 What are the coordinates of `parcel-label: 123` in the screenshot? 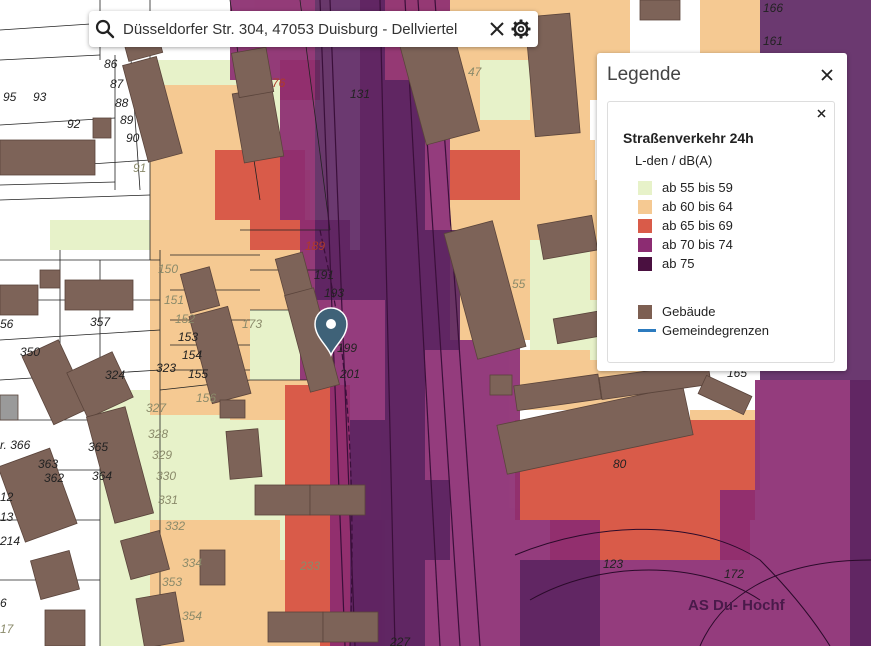 It's located at (613, 564).